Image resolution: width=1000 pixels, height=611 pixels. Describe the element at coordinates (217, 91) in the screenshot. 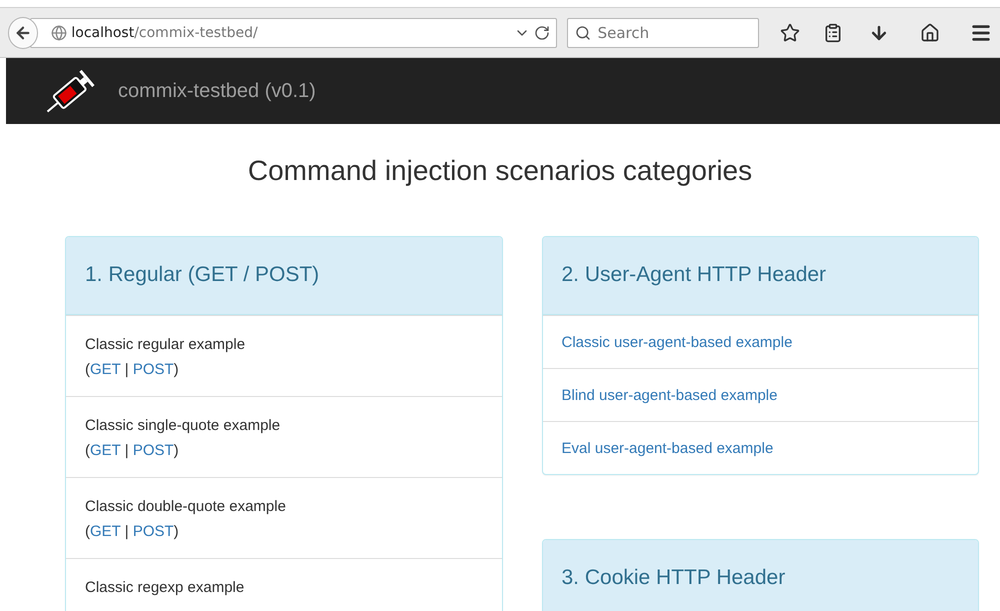

I see `brand-link: commix-testbed (v0.1)` at that location.